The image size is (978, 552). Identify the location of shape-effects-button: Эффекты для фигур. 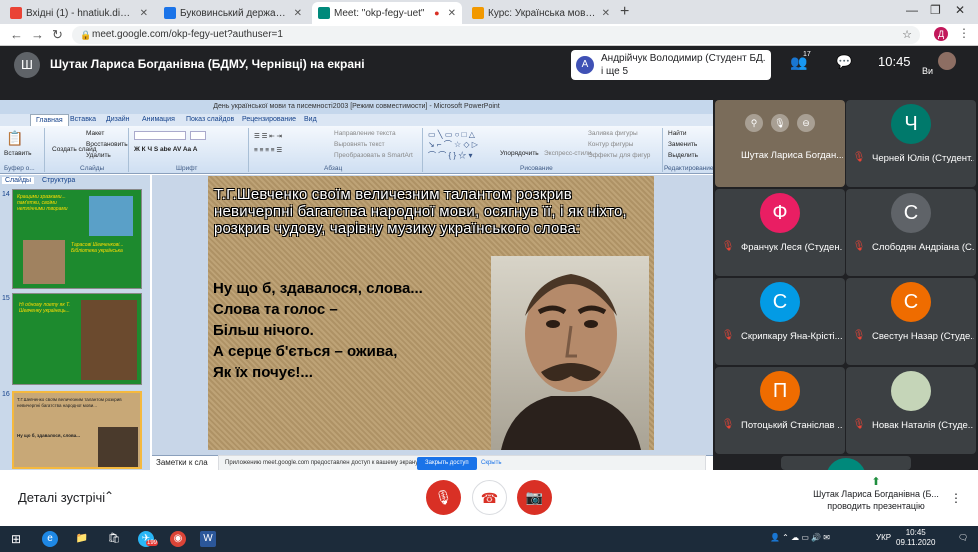
(619, 155).